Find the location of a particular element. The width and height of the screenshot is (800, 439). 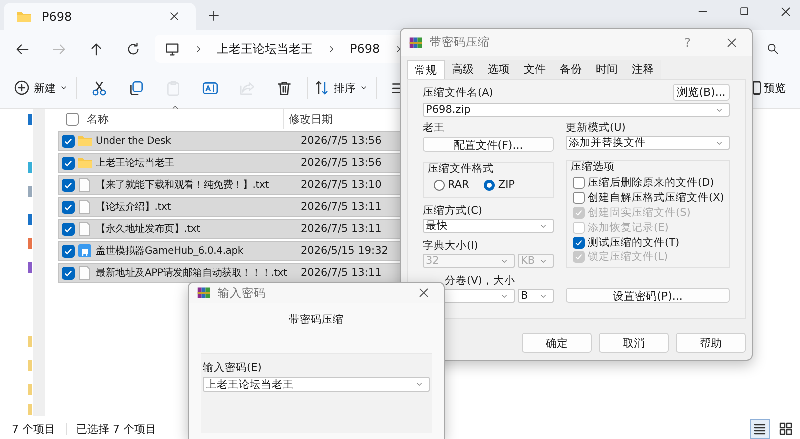

radio-option: ZIP is located at coordinates (499, 185).